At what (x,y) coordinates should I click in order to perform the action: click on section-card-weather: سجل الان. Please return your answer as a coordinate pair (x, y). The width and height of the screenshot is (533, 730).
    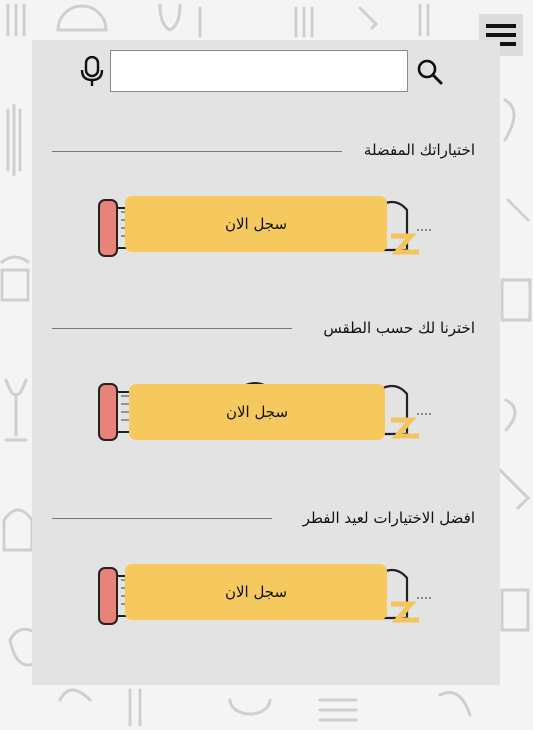
    Looking at the image, I should click on (265, 412).